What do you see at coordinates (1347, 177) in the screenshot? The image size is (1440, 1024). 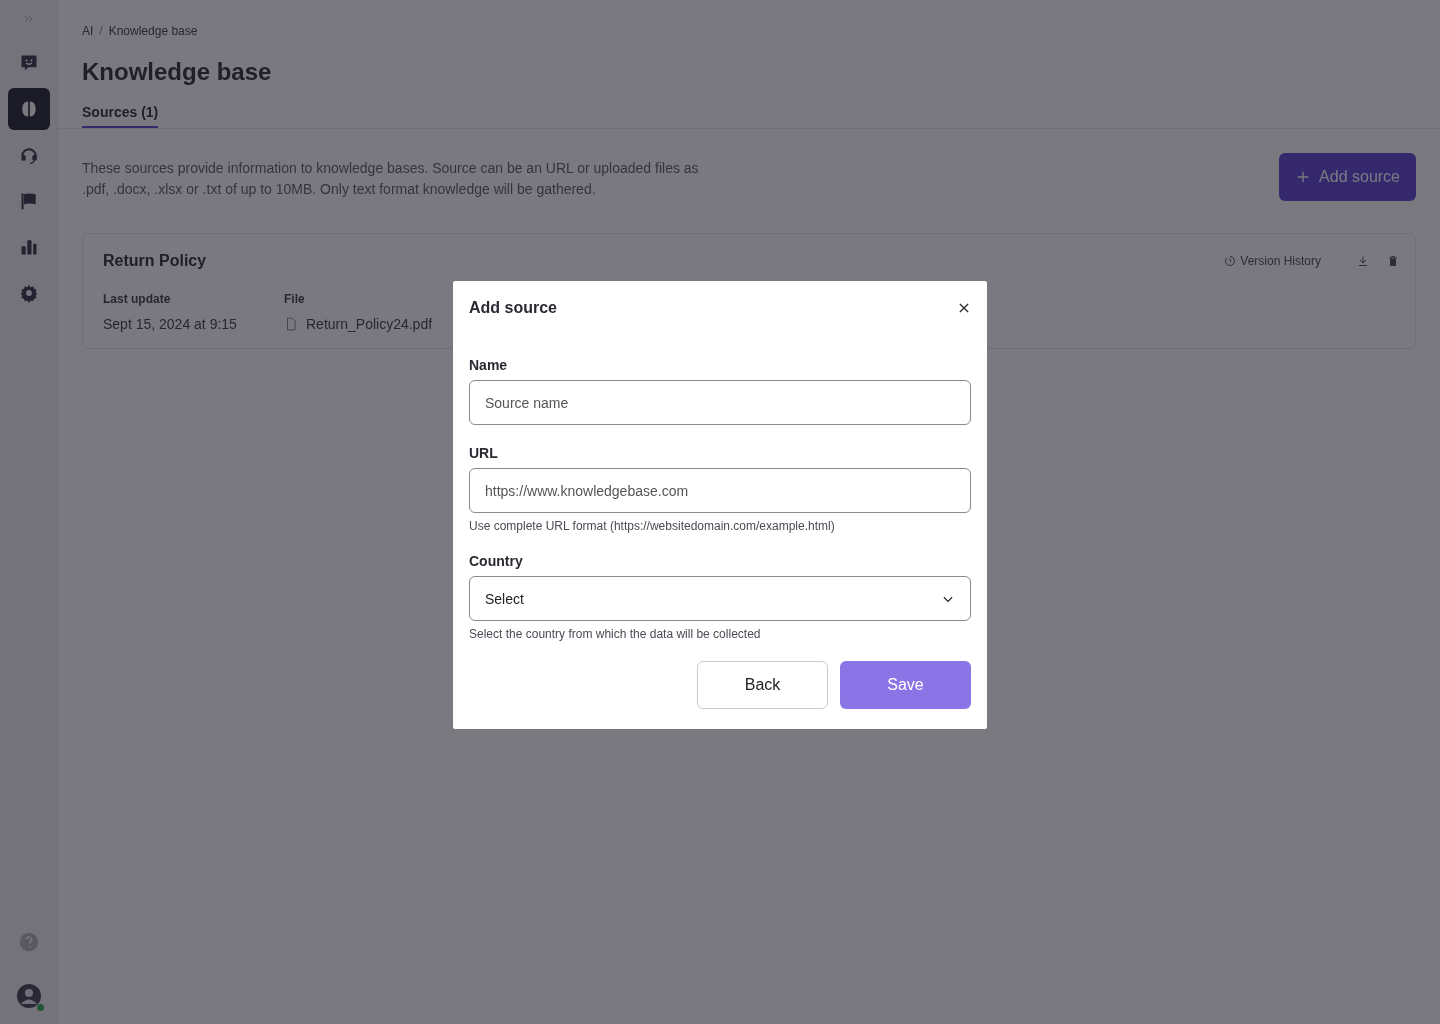 I see `add-source-button: Add source` at bounding box center [1347, 177].